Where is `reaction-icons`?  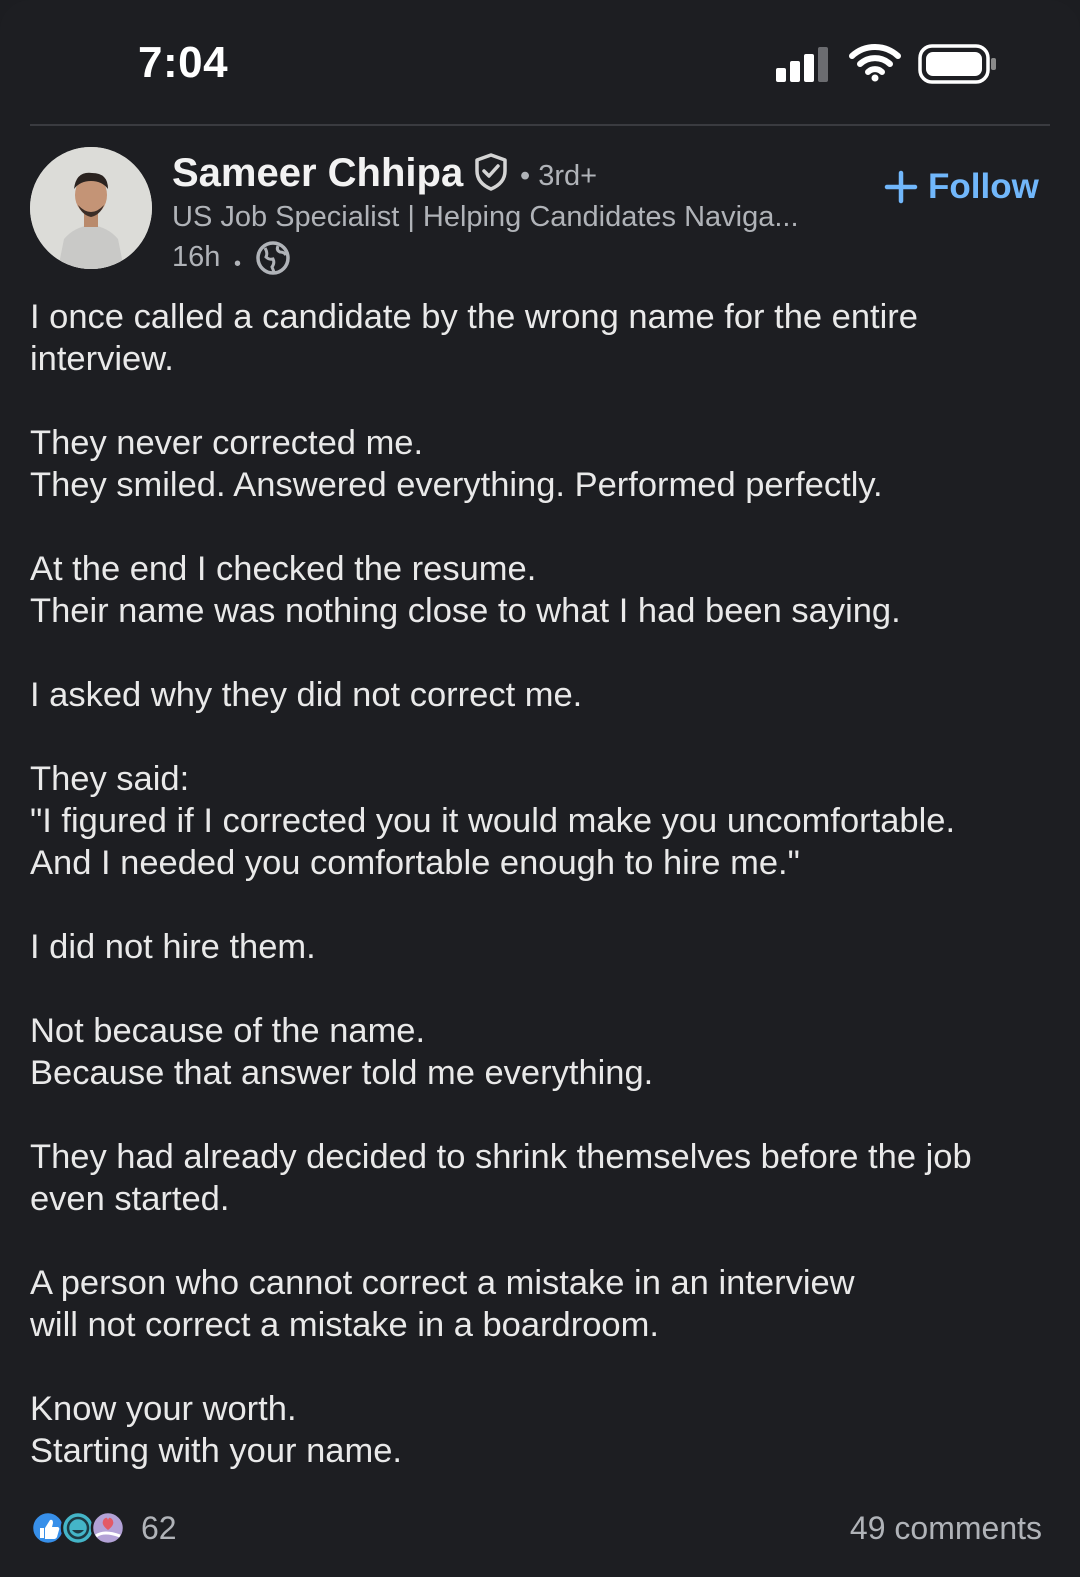 reaction-icons is located at coordinates (80, 1528).